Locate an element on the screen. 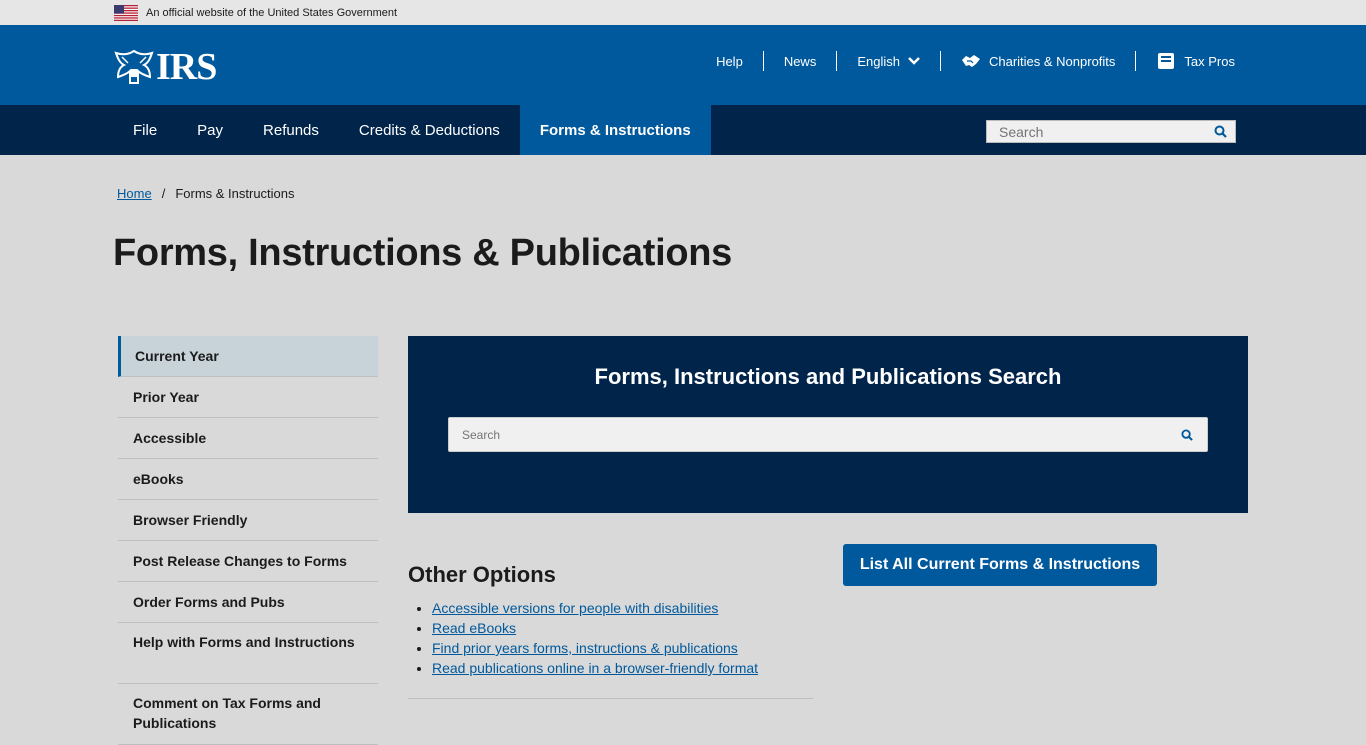 The width and height of the screenshot is (1366, 745). header-search is located at coordinates (1111, 131).